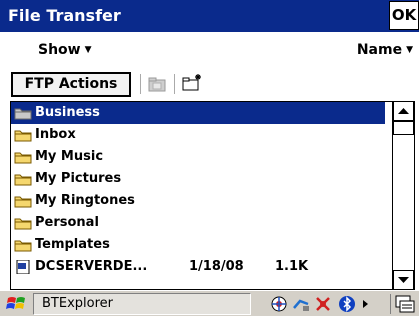  What do you see at coordinates (202, 179) in the screenshot?
I see `file-row: My Pictures` at bounding box center [202, 179].